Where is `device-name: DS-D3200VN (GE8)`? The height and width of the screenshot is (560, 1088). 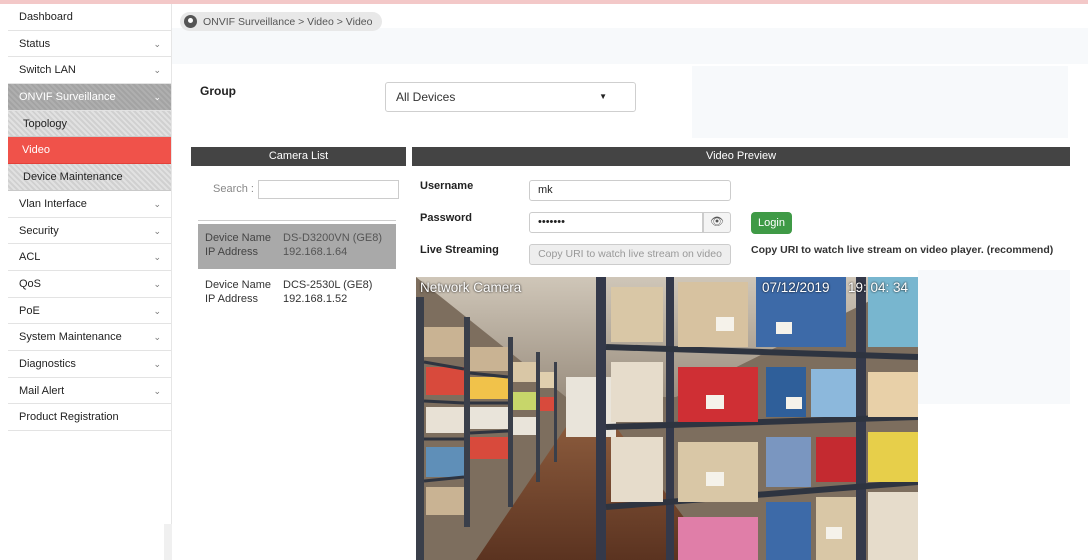
device-name: DS-D3200VN (GE8) is located at coordinates (333, 238).